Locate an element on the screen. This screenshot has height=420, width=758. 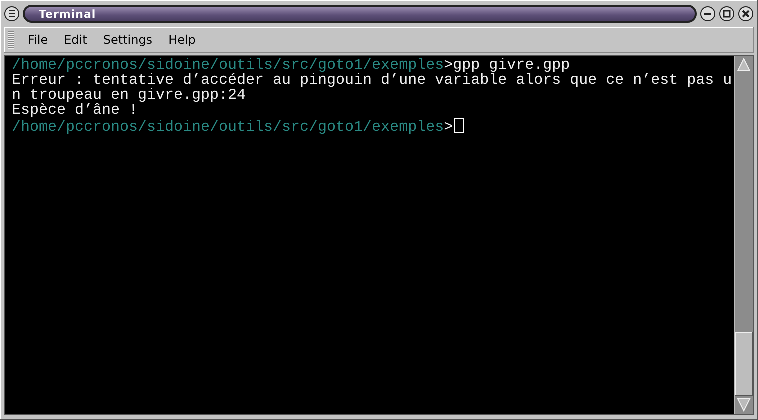
menu-item: Help is located at coordinates (182, 40).